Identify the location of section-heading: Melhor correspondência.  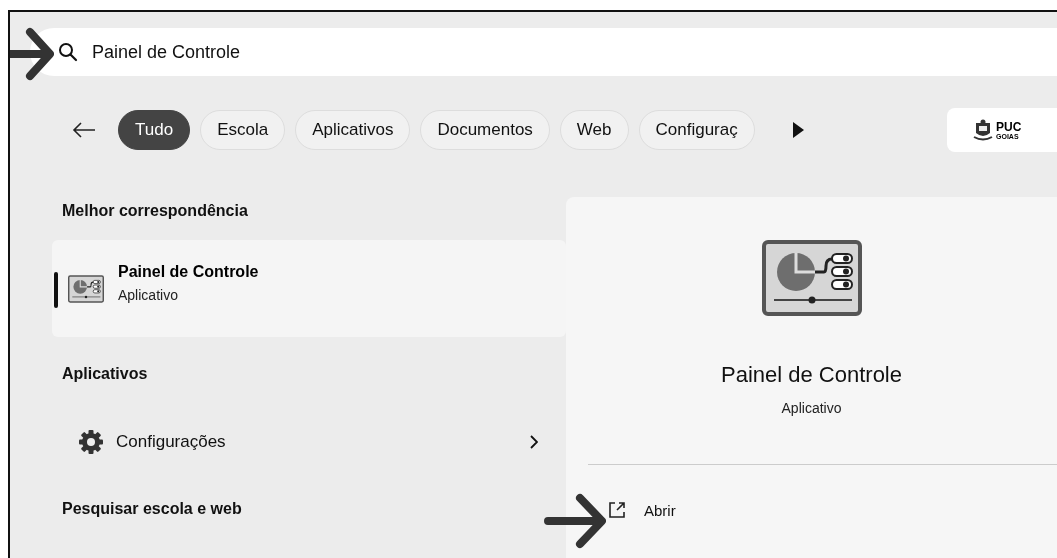
(155, 211).